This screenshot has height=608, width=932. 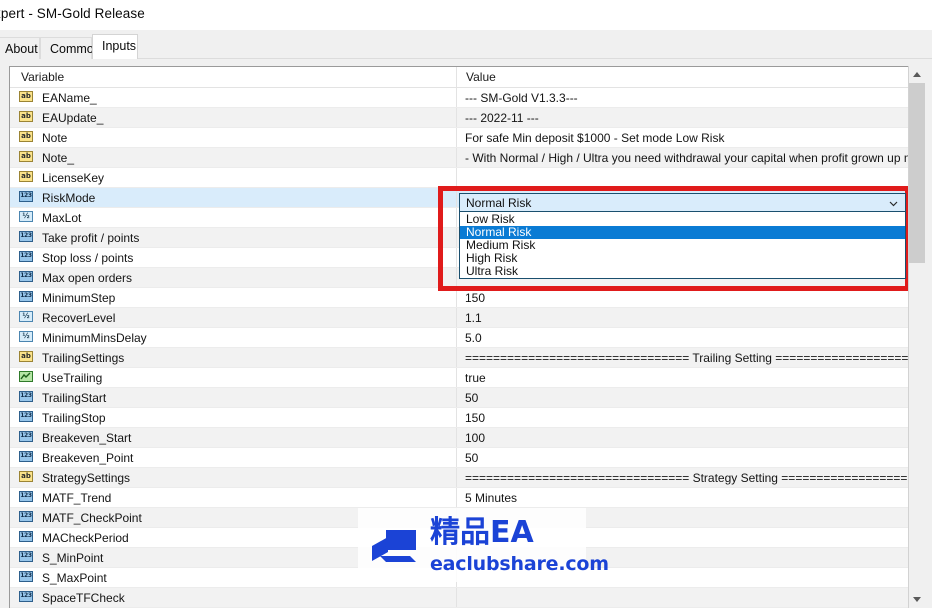 I want to click on risk-mode-option: High Risk, so click(x=682, y=258).